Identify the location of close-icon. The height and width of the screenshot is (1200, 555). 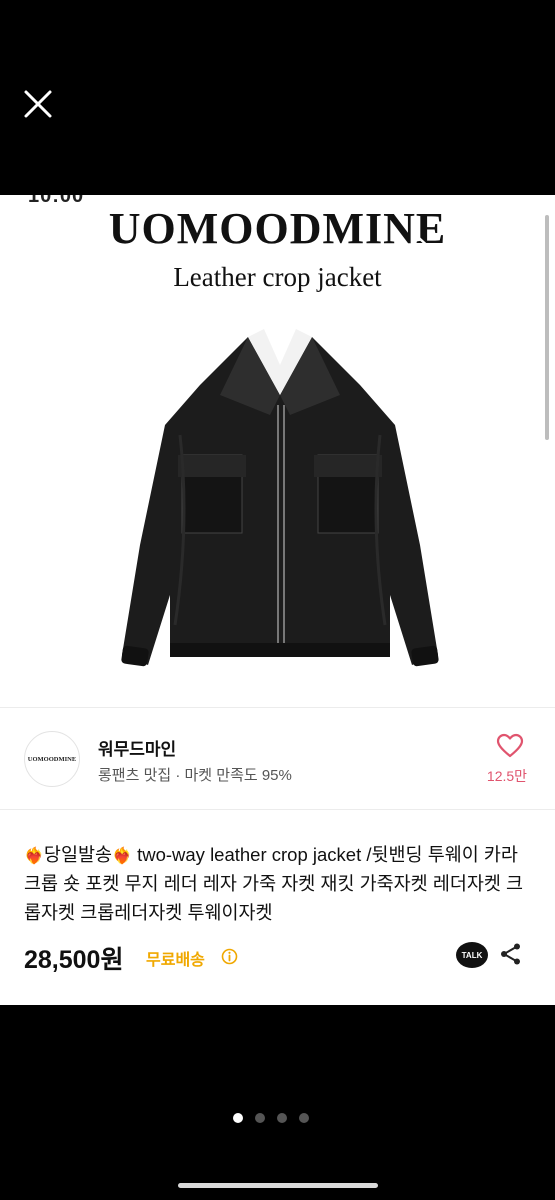
(38, 104).